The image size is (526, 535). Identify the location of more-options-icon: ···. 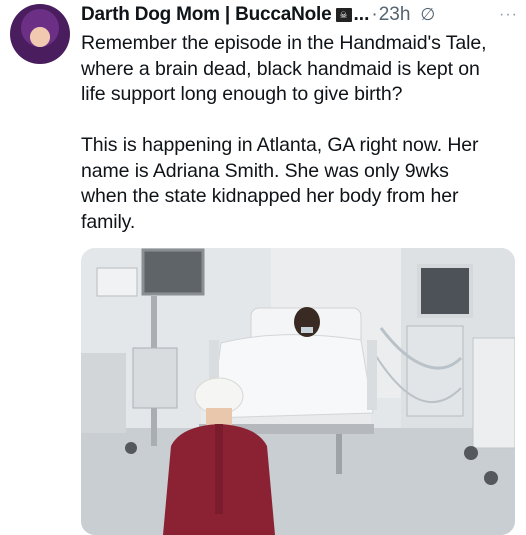
(508, 15).